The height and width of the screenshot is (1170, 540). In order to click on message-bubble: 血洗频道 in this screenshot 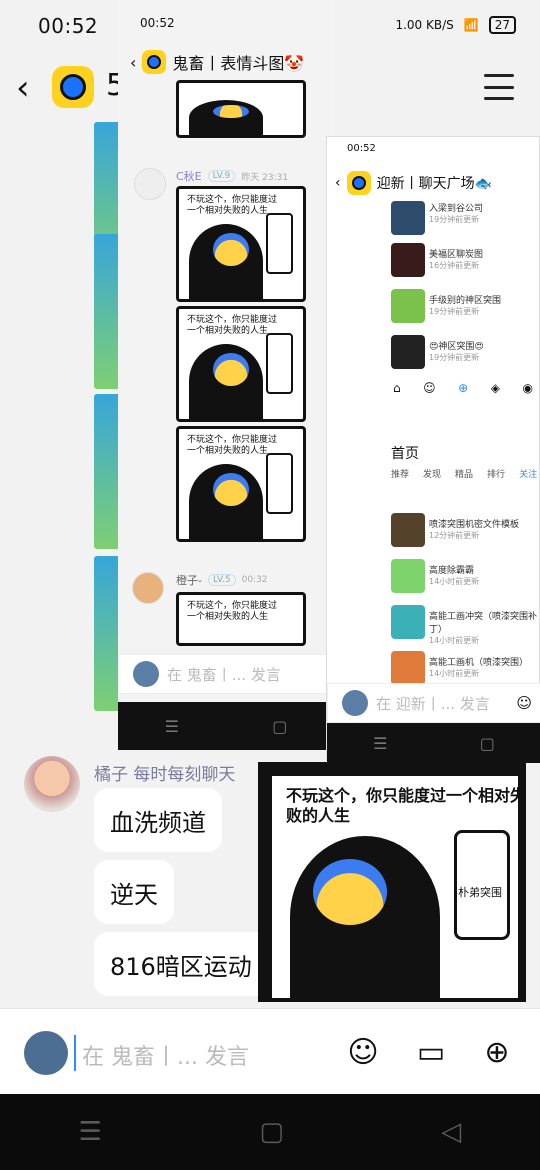, I will do `click(158, 820)`.